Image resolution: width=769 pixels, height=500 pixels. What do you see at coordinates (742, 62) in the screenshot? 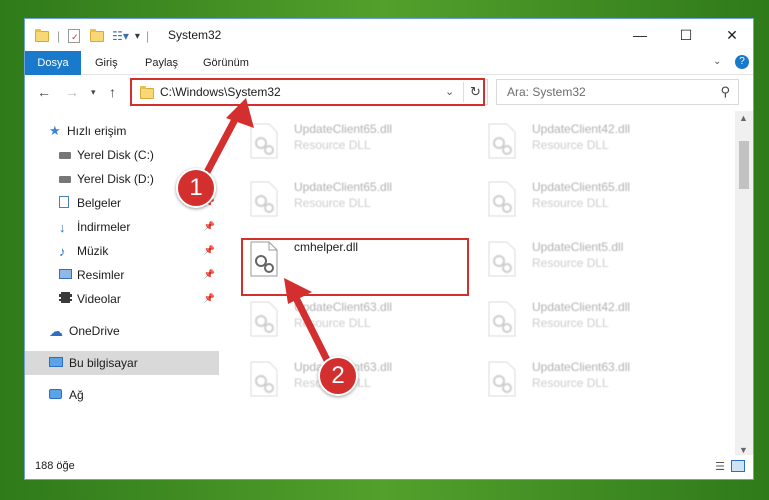
I see `help-icon: ?` at bounding box center [742, 62].